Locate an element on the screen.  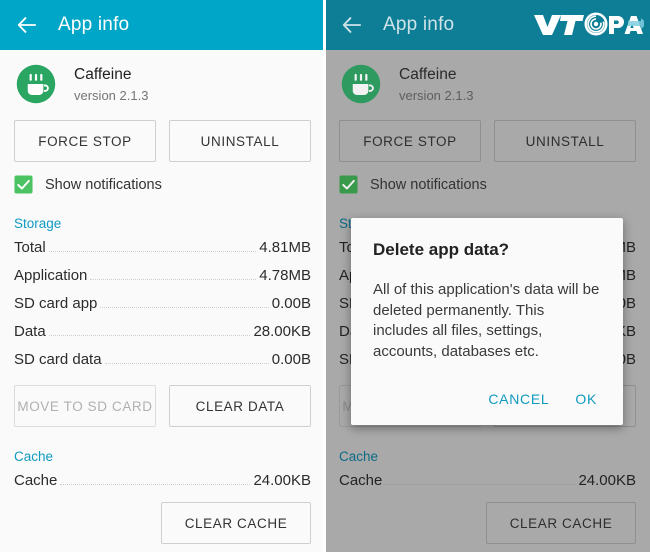
table-row: SD card app 0.00B is located at coordinates (162, 305).